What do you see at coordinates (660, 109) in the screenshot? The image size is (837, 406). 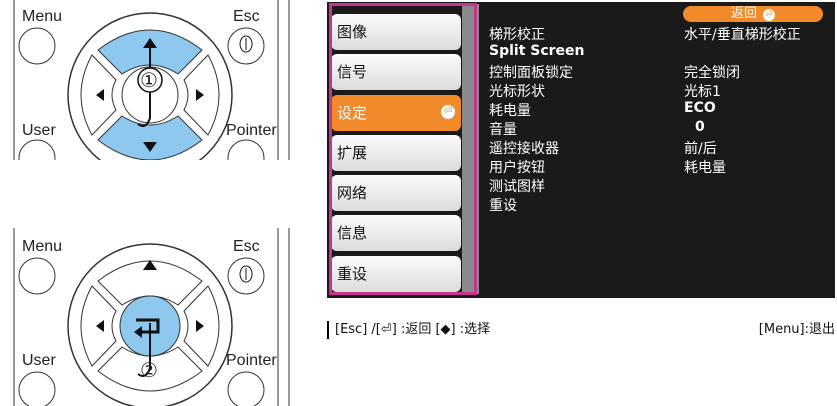 I see `setting-row: 耗电量 ECO` at bounding box center [660, 109].